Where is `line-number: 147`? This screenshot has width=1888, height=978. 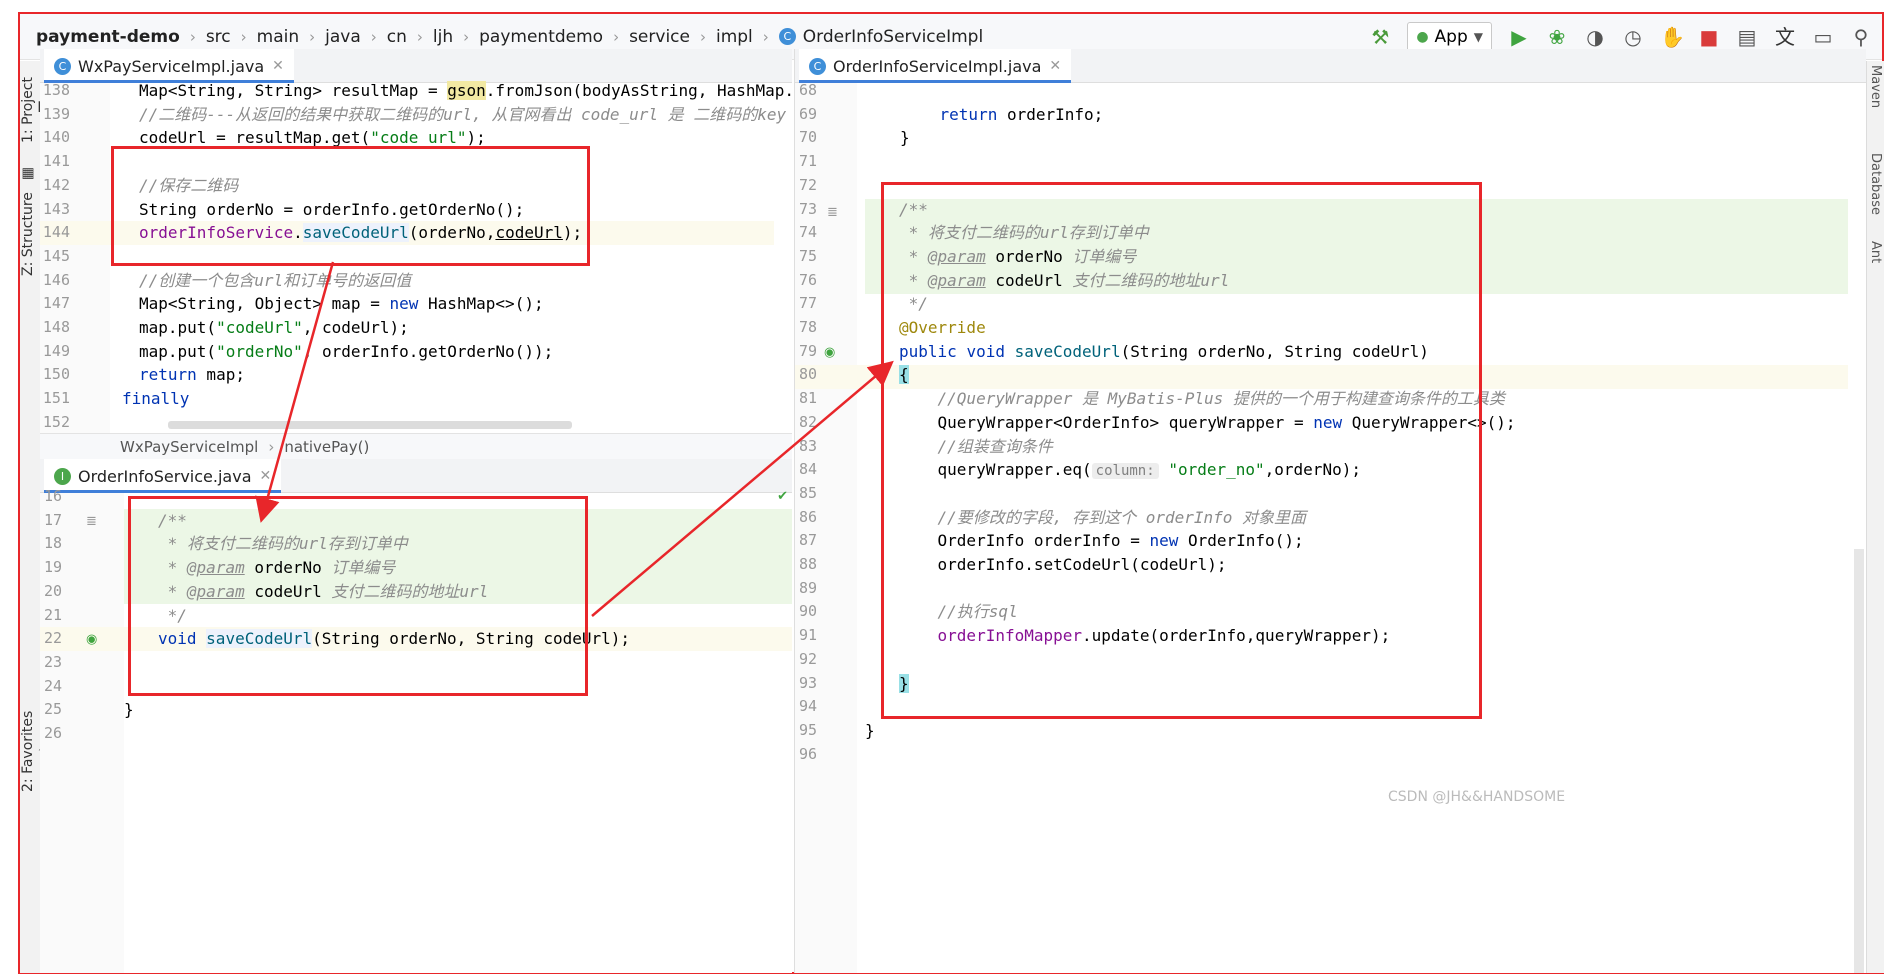
line-number: 147 is located at coordinates (55, 304).